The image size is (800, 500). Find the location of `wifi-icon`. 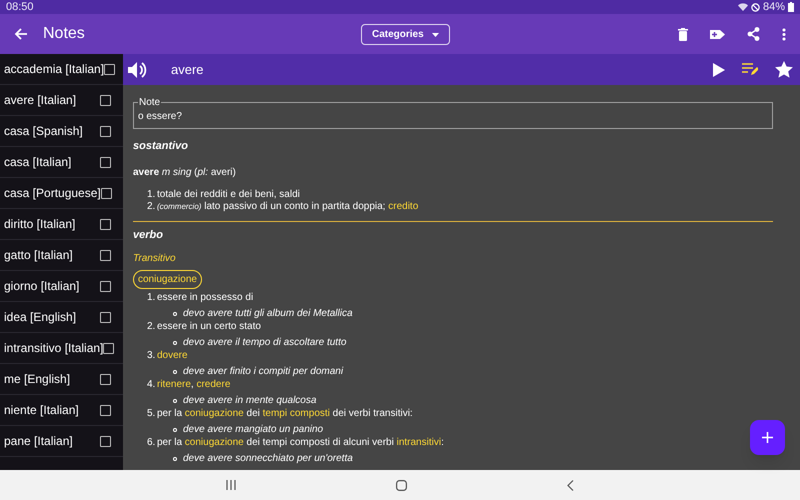

wifi-icon is located at coordinates (743, 7).